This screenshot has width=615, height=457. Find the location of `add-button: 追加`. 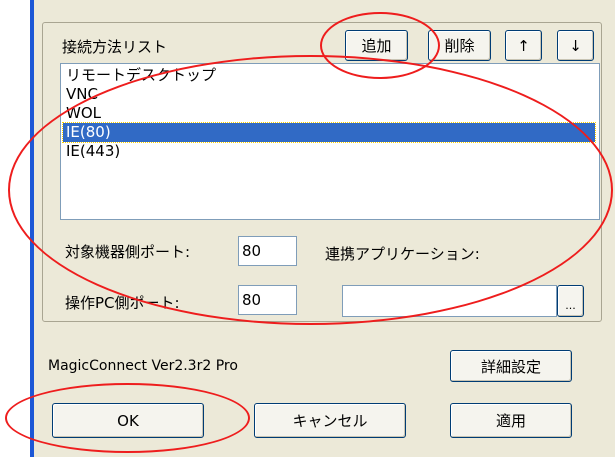

add-button: 追加 is located at coordinates (376, 45).